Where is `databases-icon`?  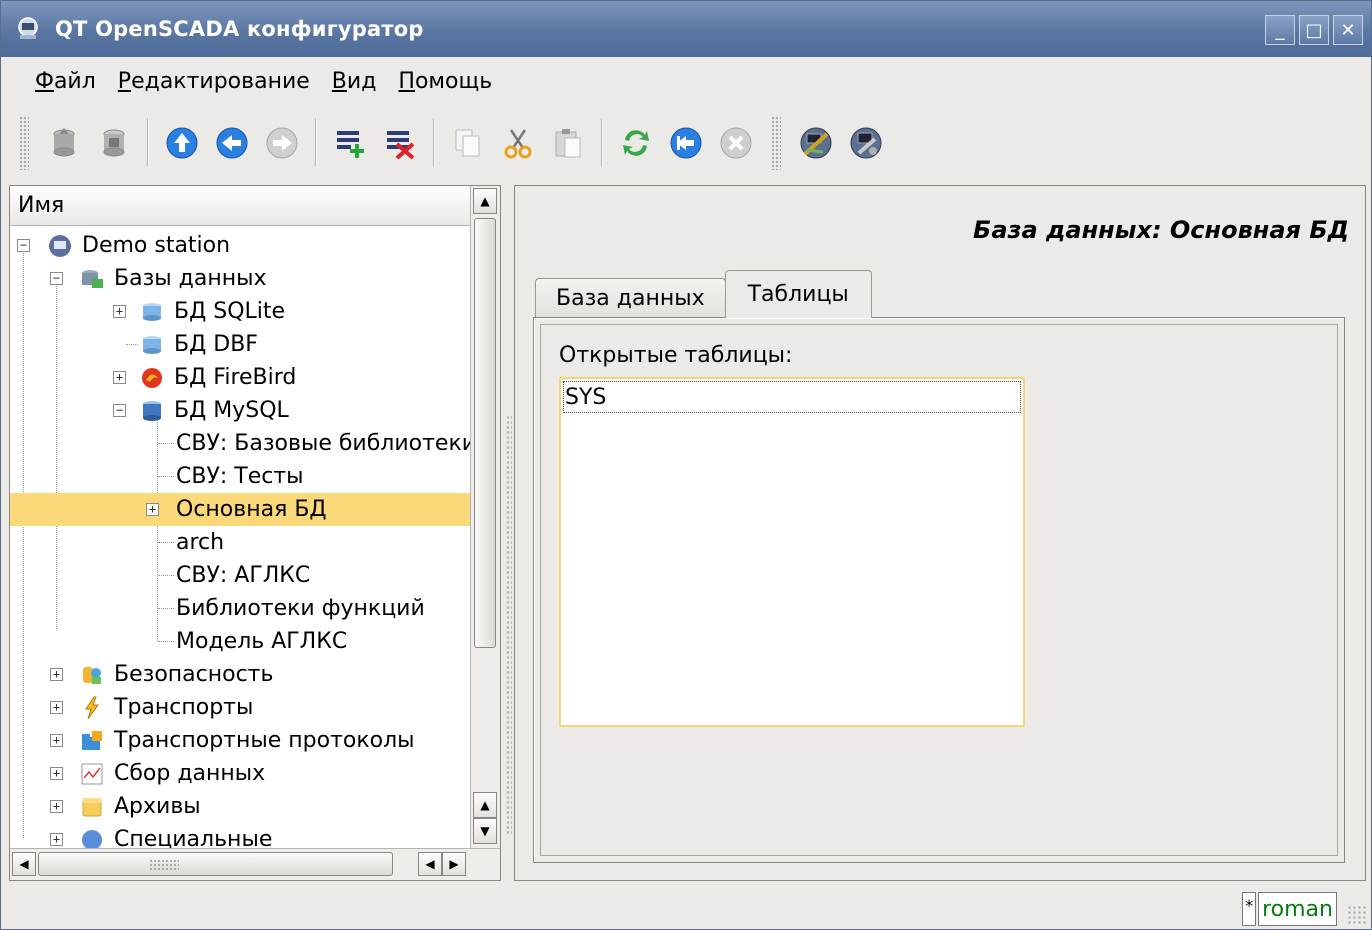
databases-icon is located at coordinates (92, 279).